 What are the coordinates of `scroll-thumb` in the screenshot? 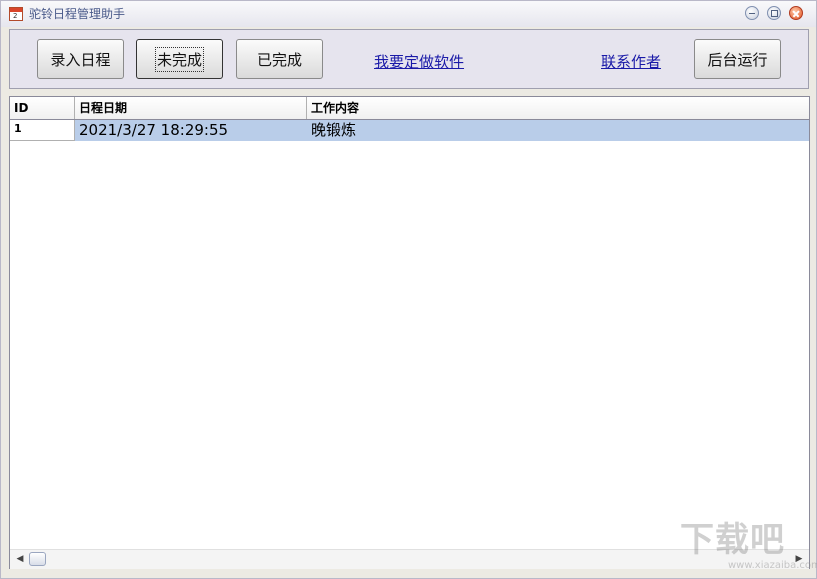 It's located at (37, 559).